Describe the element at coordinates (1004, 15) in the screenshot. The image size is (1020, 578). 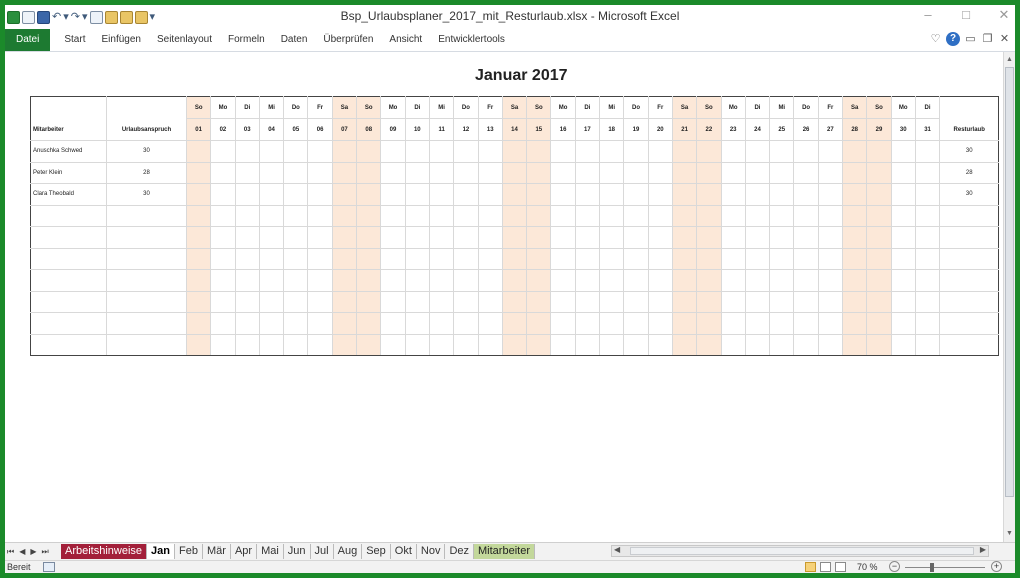
I see `close-icon: ✕` at that location.